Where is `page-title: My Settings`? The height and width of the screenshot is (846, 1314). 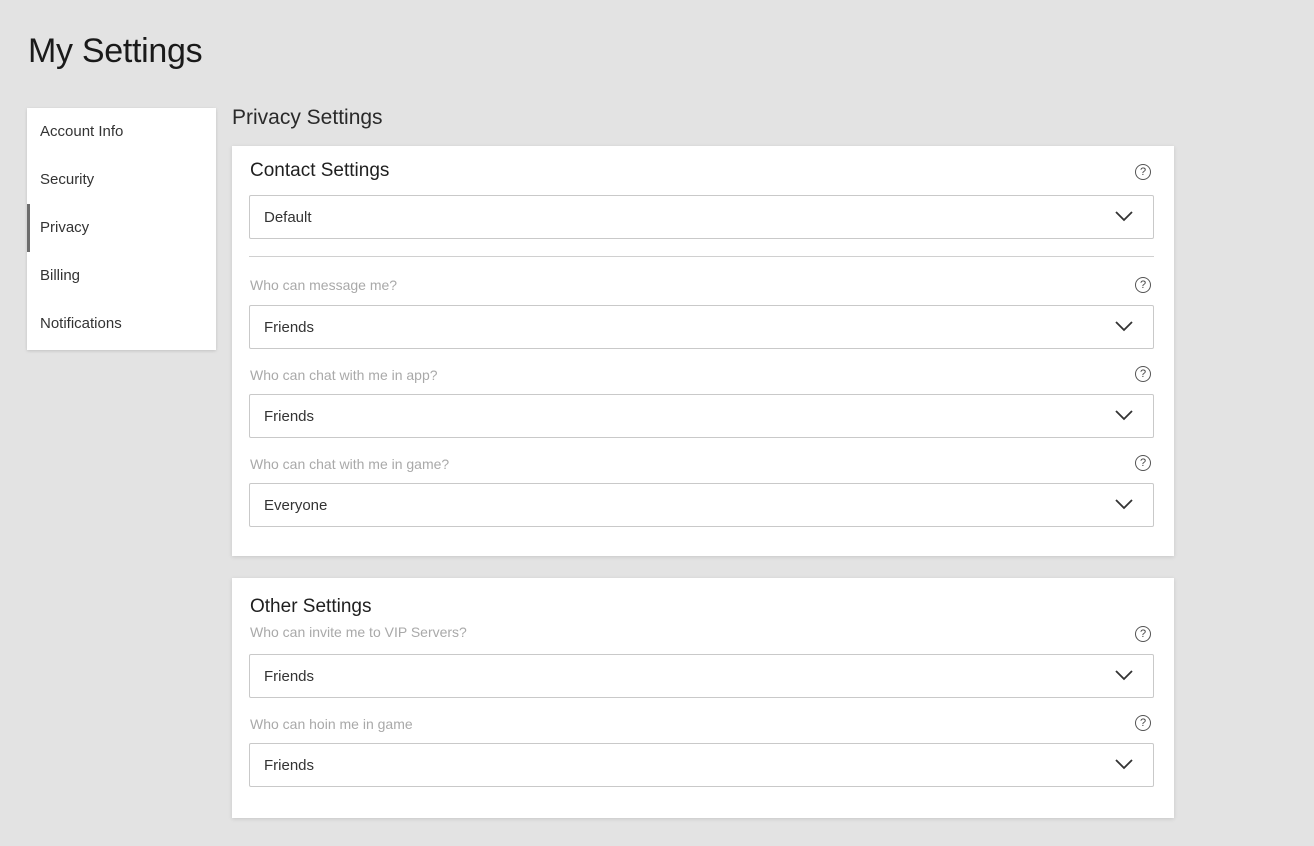
page-title: My Settings is located at coordinates (115, 51).